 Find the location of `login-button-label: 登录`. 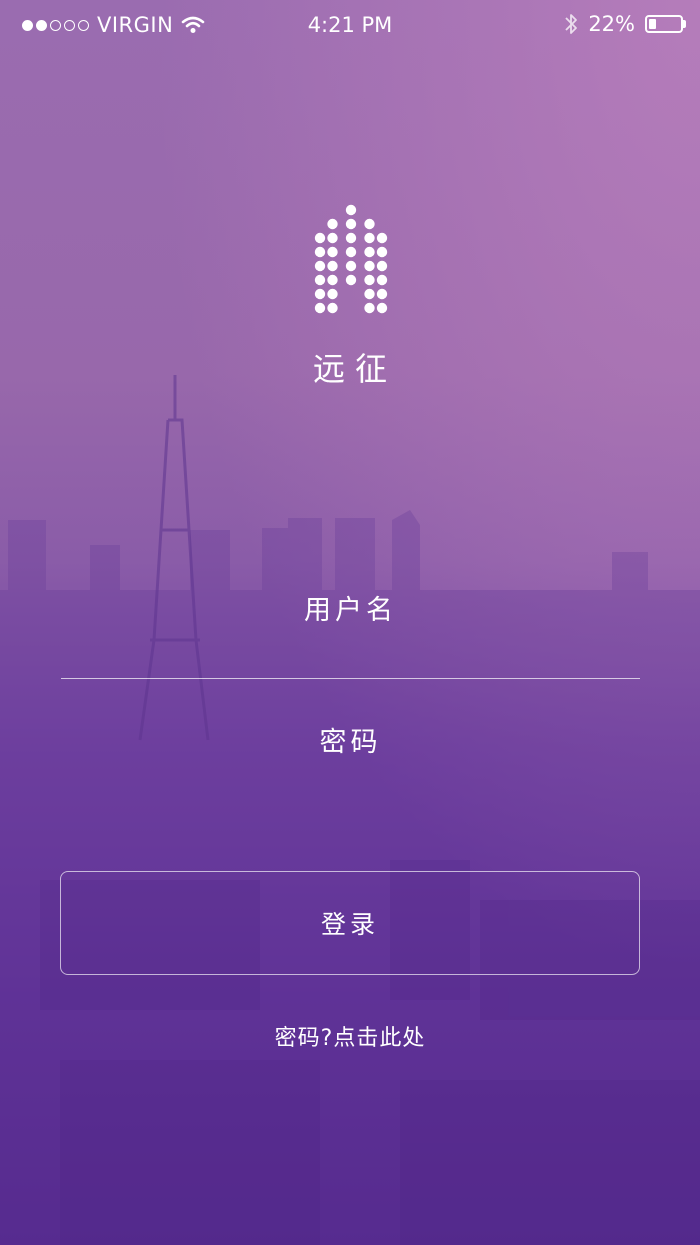

login-button-label: 登录 is located at coordinates (349, 924).